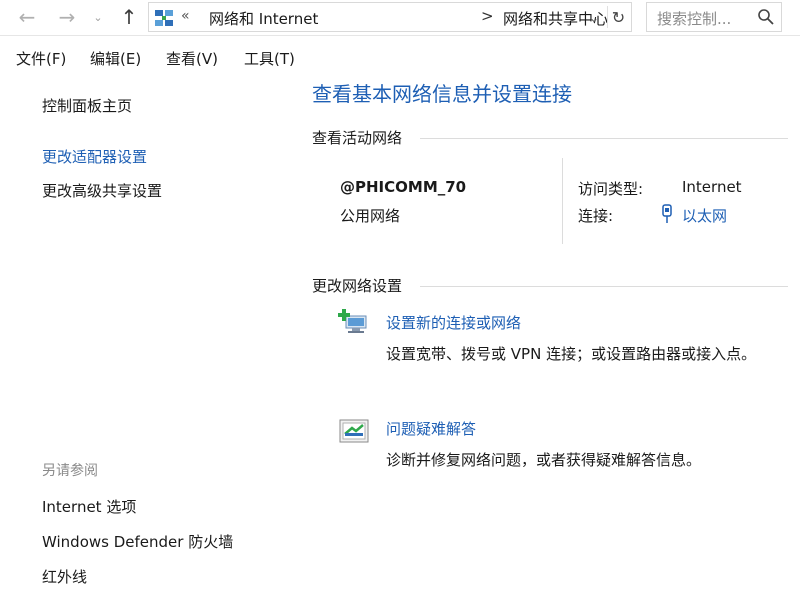  Describe the element at coordinates (618, 17) in the screenshot. I see `refresh-icon: ↻` at that location.